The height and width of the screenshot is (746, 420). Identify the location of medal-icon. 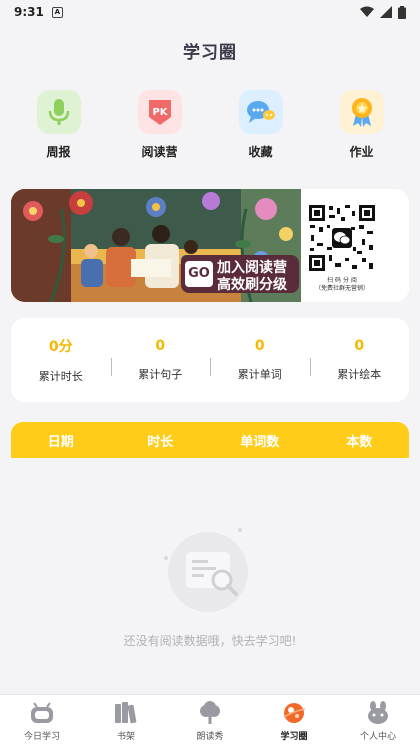
(361, 112).